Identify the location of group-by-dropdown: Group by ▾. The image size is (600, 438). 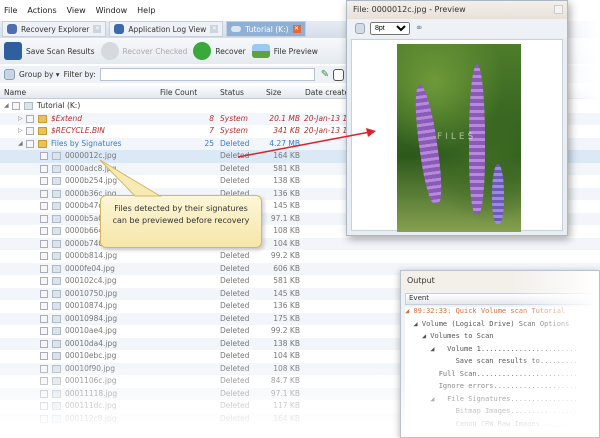
(39, 74).